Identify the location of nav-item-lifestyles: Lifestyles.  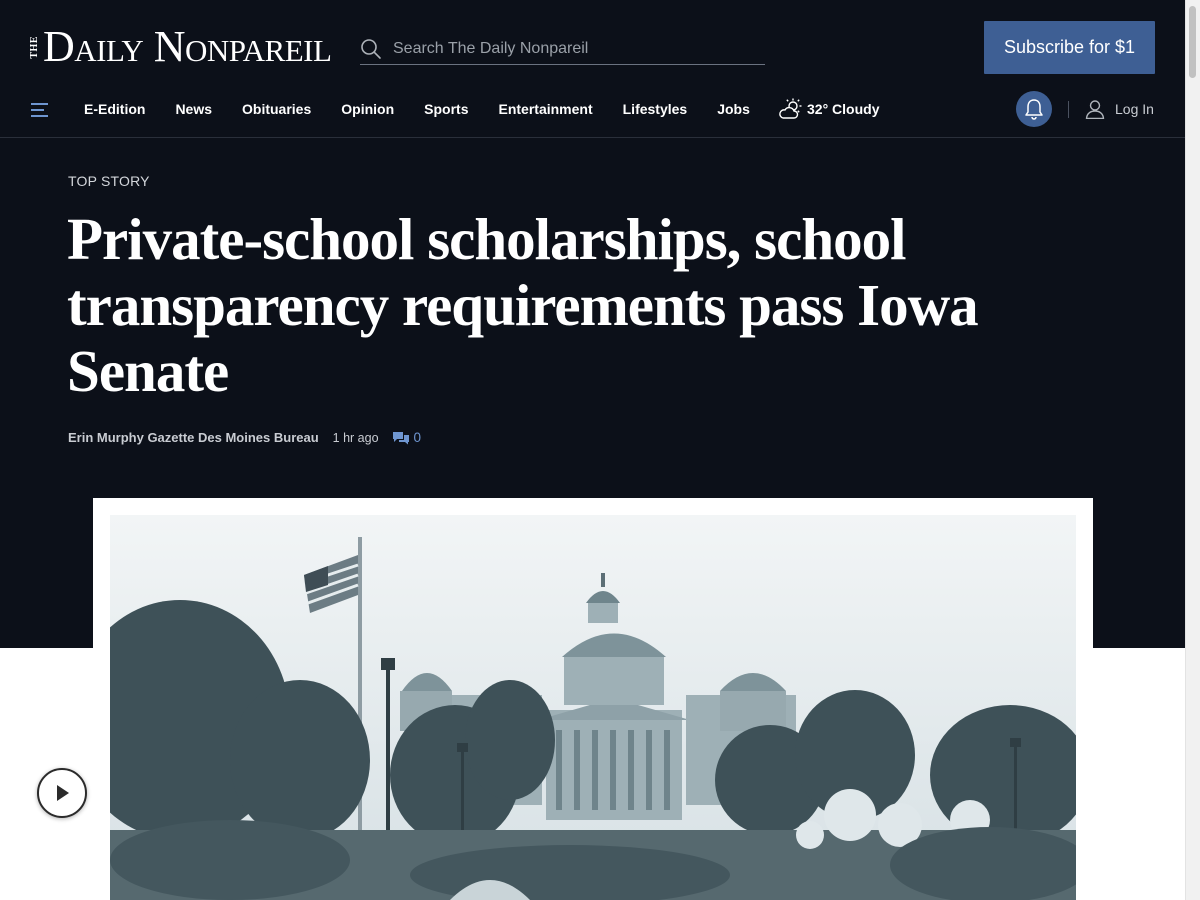
(655, 109).